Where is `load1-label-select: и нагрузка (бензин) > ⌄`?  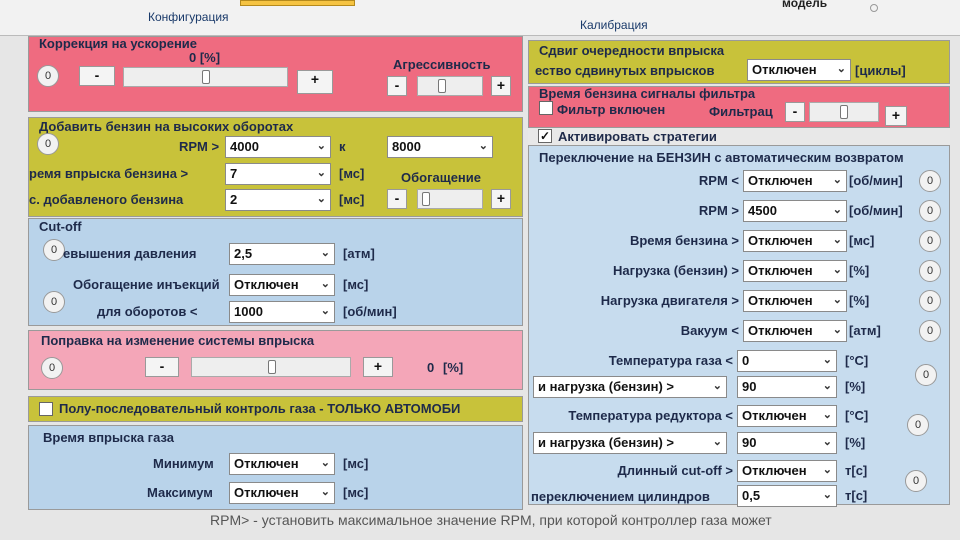
load1-label-select: и нагрузка (бензин) > ⌄ is located at coordinates (630, 387).